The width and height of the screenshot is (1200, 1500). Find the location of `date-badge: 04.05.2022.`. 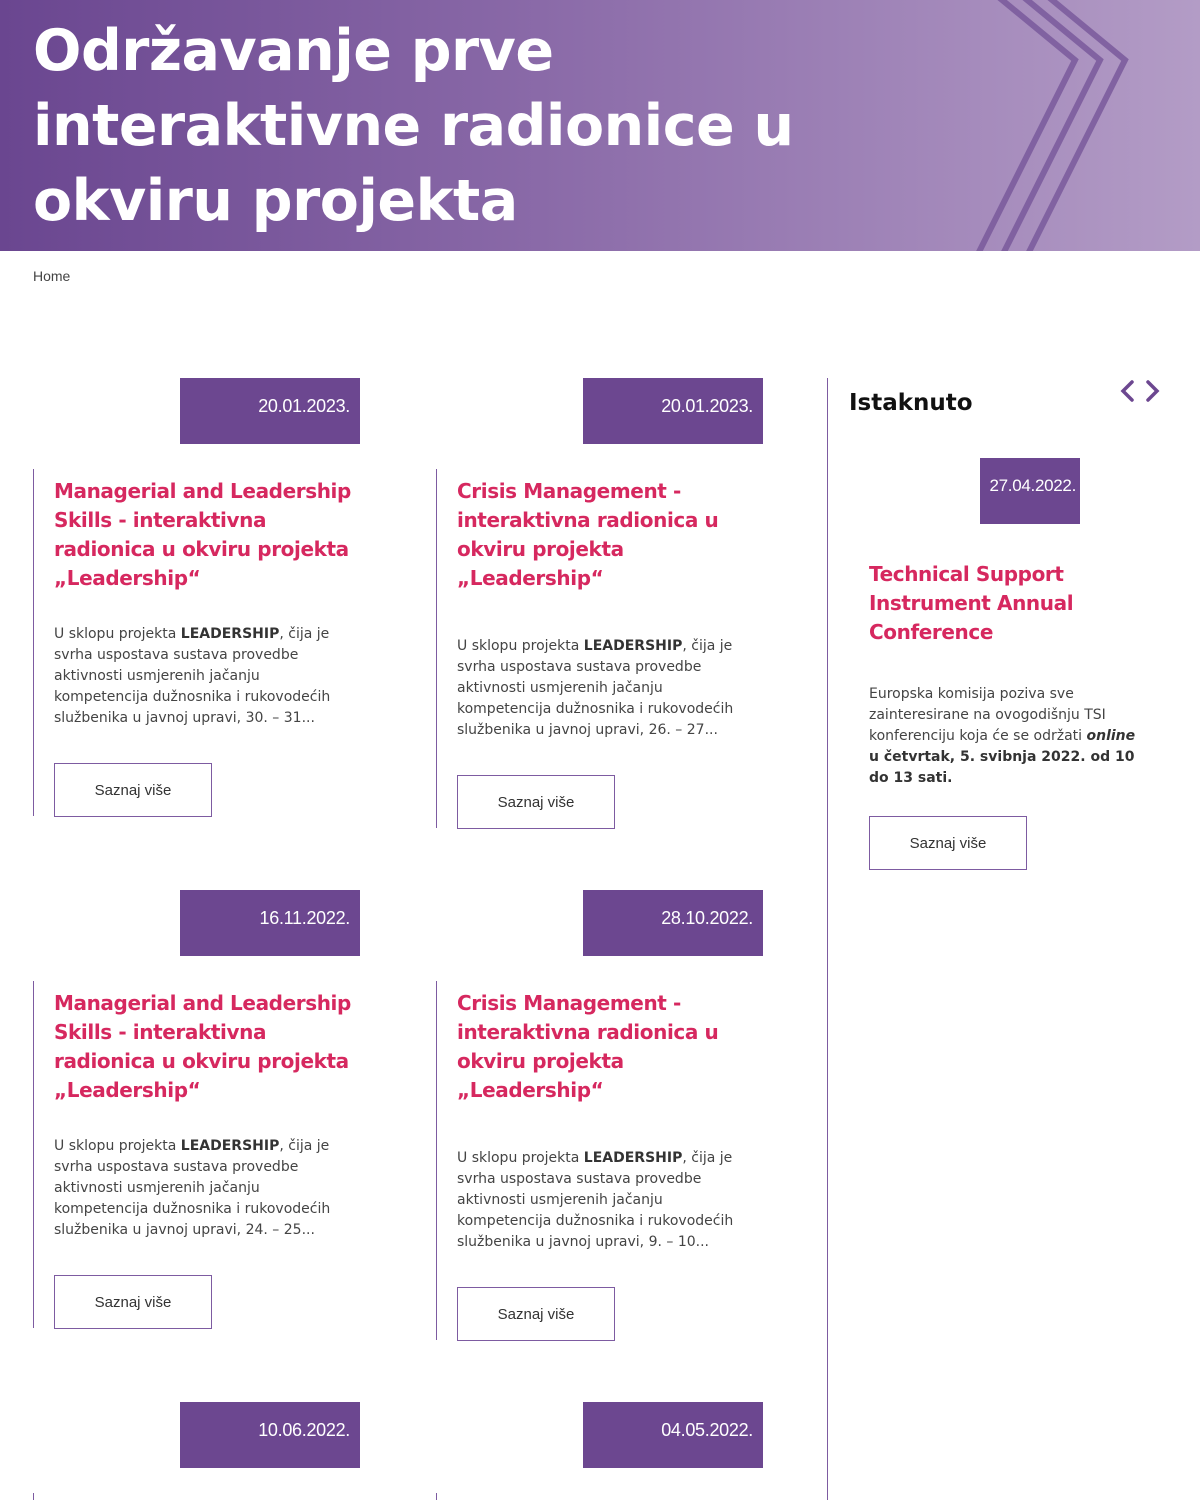

date-badge: 04.05.2022. is located at coordinates (673, 1435).